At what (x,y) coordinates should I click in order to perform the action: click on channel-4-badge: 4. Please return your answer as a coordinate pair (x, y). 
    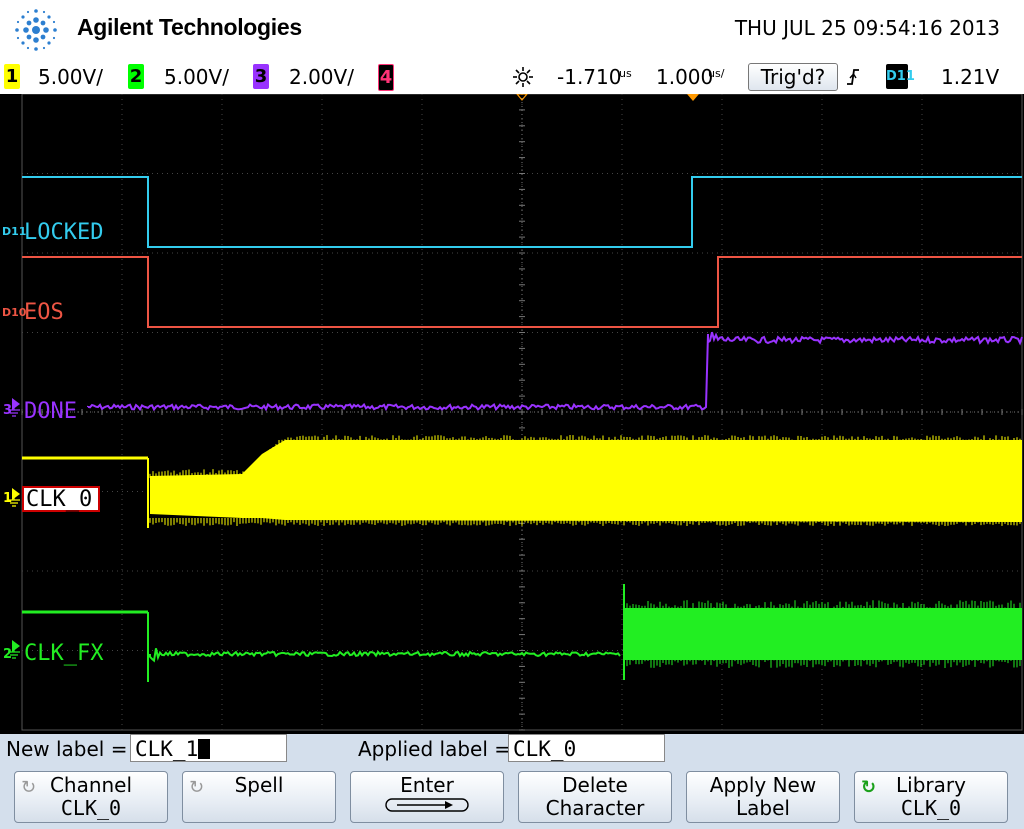
    Looking at the image, I should click on (386, 77).